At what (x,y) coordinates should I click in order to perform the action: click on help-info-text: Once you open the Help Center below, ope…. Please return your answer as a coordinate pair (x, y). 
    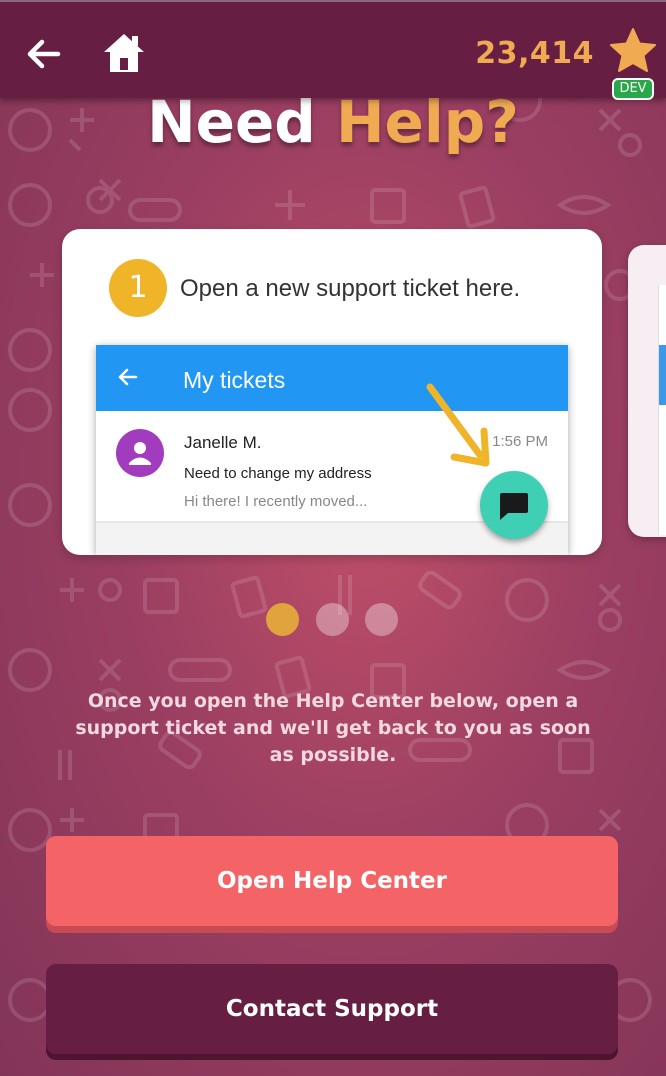
    Looking at the image, I should click on (333, 728).